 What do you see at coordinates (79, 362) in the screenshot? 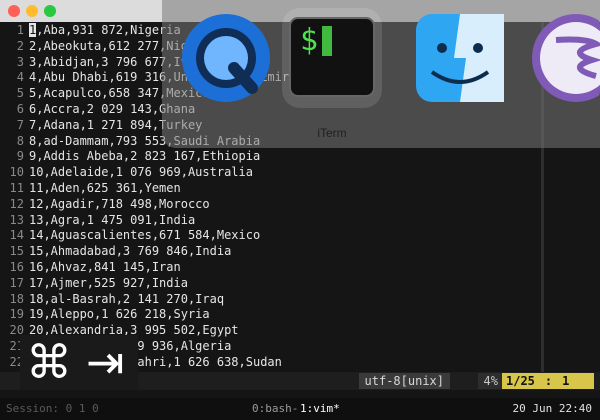
I see `keyboard-shortcut-overlay: ⌘ ⇥` at bounding box center [79, 362].